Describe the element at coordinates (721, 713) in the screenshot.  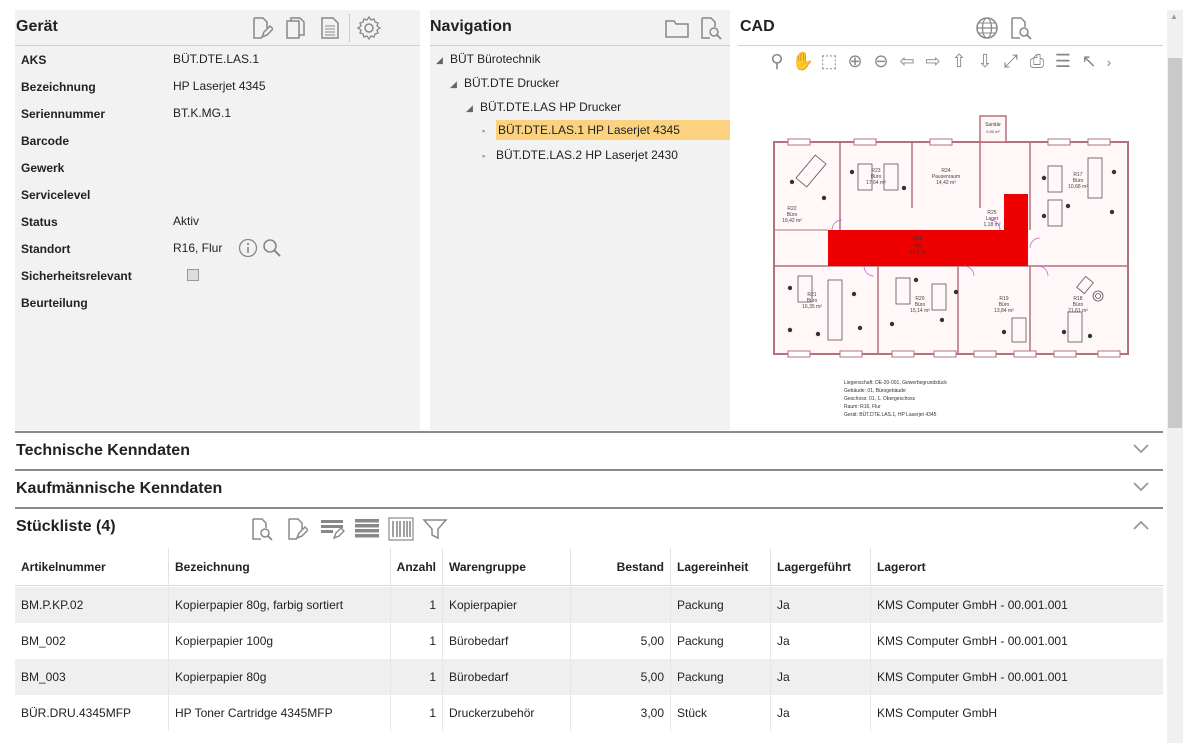
I see `cell-lagereinheit: Stück` at that location.